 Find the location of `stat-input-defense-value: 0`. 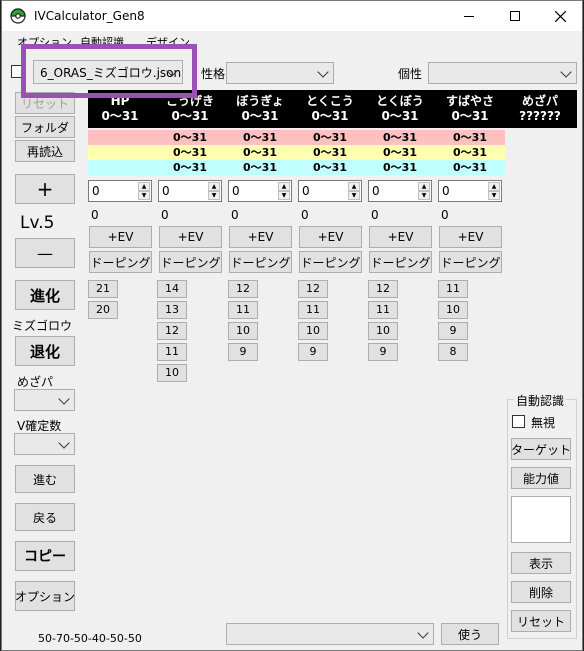

stat-input-defense-value: 0 is located at coordinates (236, 191).